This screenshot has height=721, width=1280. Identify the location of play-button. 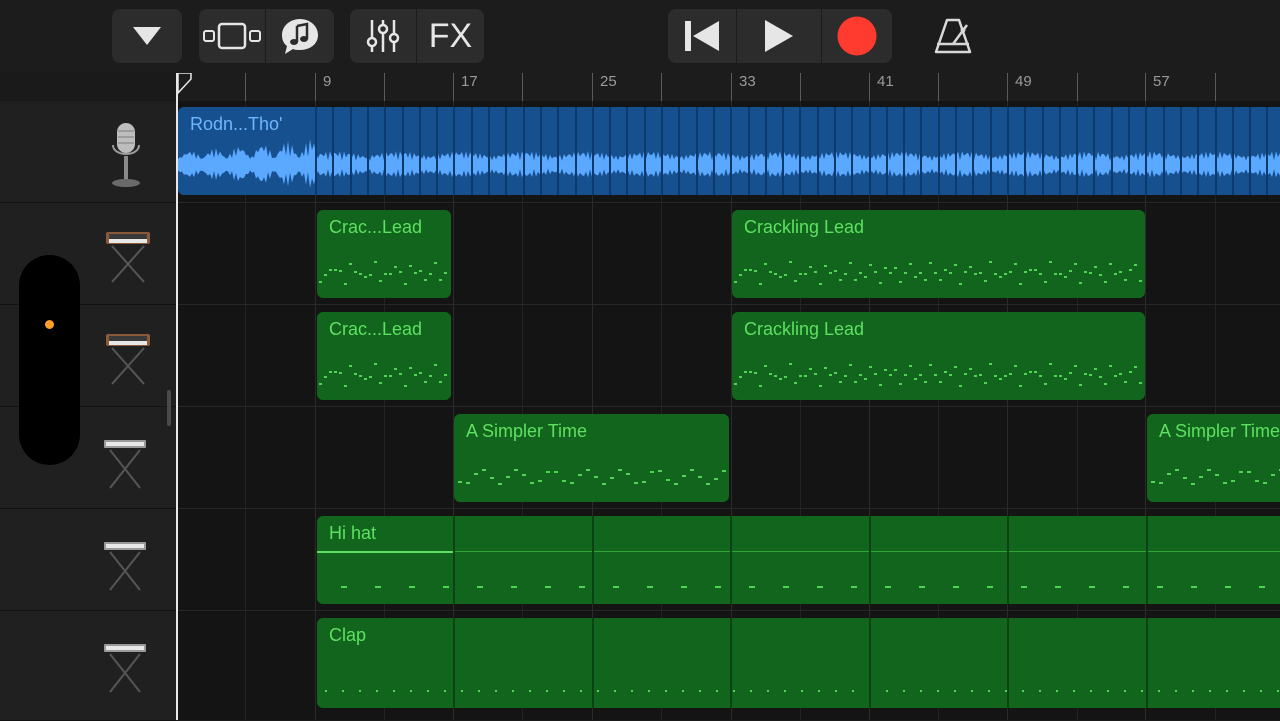
(779, 36).